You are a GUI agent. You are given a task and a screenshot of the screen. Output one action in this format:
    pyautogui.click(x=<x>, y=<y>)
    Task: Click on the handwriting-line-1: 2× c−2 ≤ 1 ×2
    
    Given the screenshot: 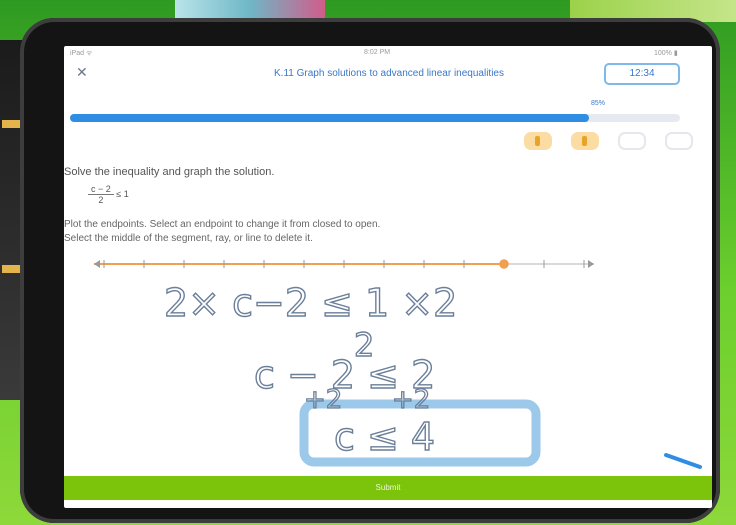 What is the action you would take?
    pyautogui.click(x=310, y=303)
    